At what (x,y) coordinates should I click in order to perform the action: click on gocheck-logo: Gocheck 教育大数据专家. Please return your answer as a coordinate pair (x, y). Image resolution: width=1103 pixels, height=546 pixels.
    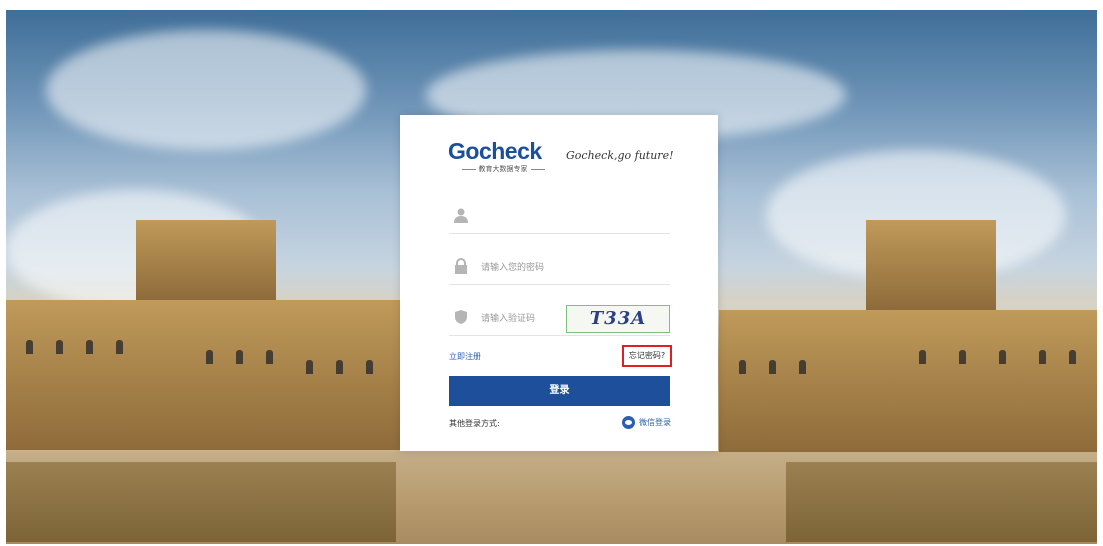
    Looking at the image, I should click on (503, 157).